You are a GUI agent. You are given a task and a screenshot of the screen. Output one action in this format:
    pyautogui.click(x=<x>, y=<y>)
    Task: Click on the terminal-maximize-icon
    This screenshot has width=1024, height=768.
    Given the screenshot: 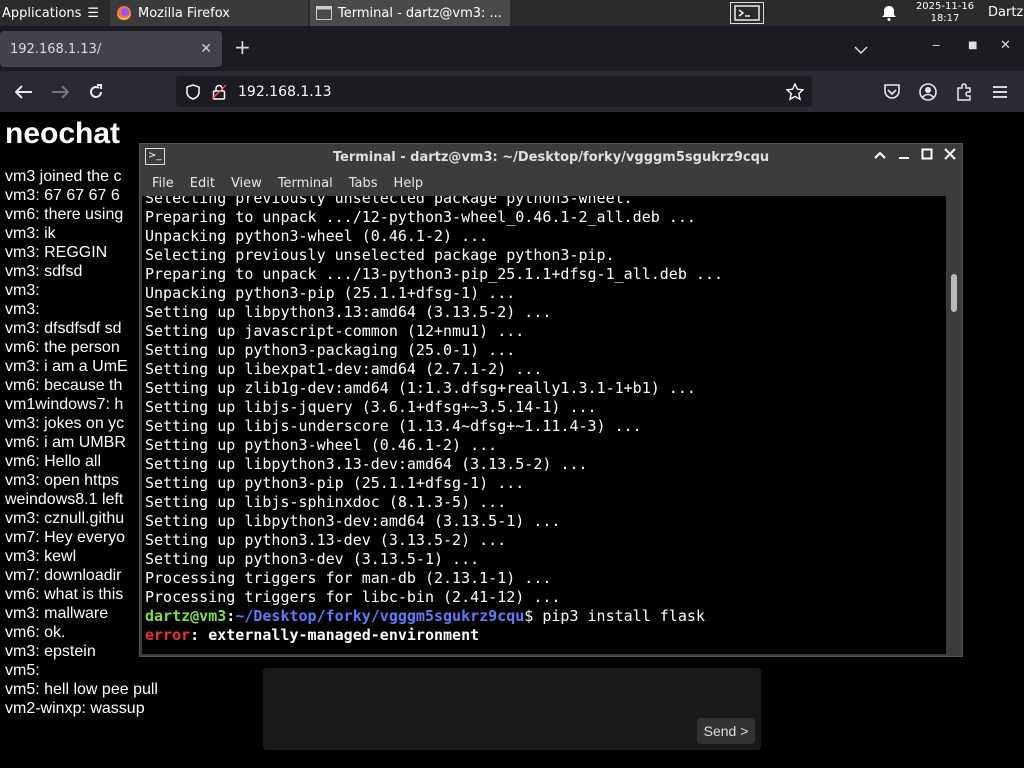 What is the action you would take?
    pyautogui.click(x=927, y=156)
    